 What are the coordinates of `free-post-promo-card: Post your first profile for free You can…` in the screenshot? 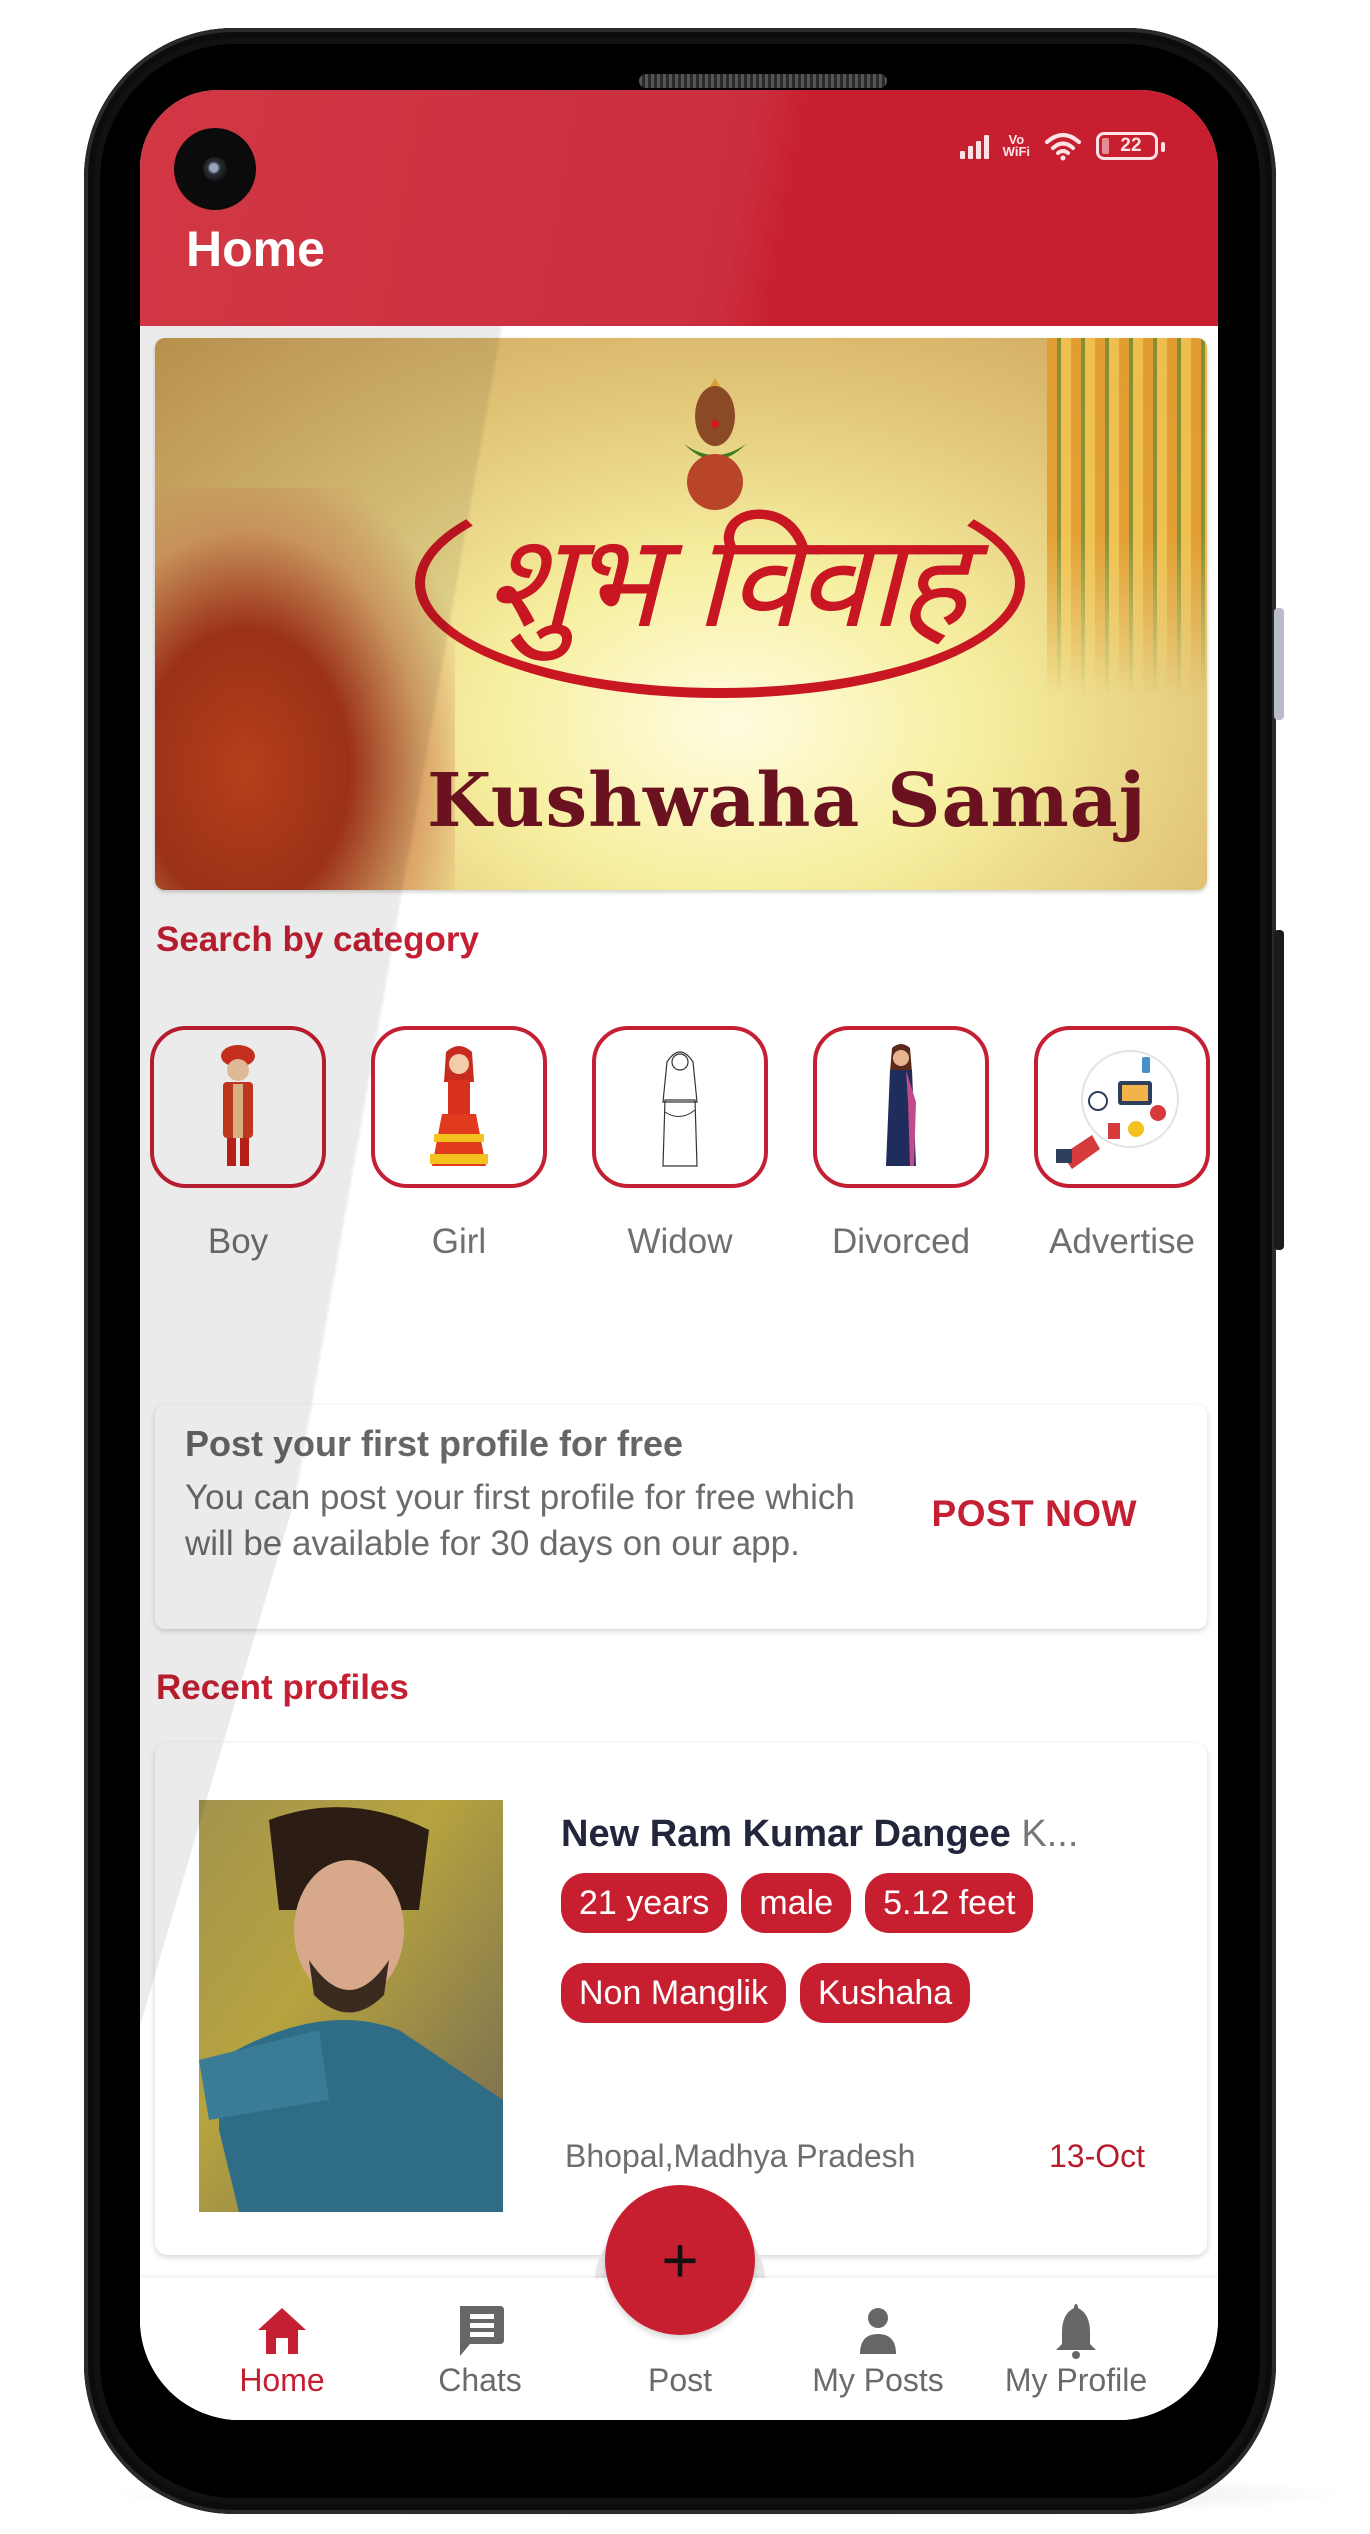 It's located at (681, 1517).